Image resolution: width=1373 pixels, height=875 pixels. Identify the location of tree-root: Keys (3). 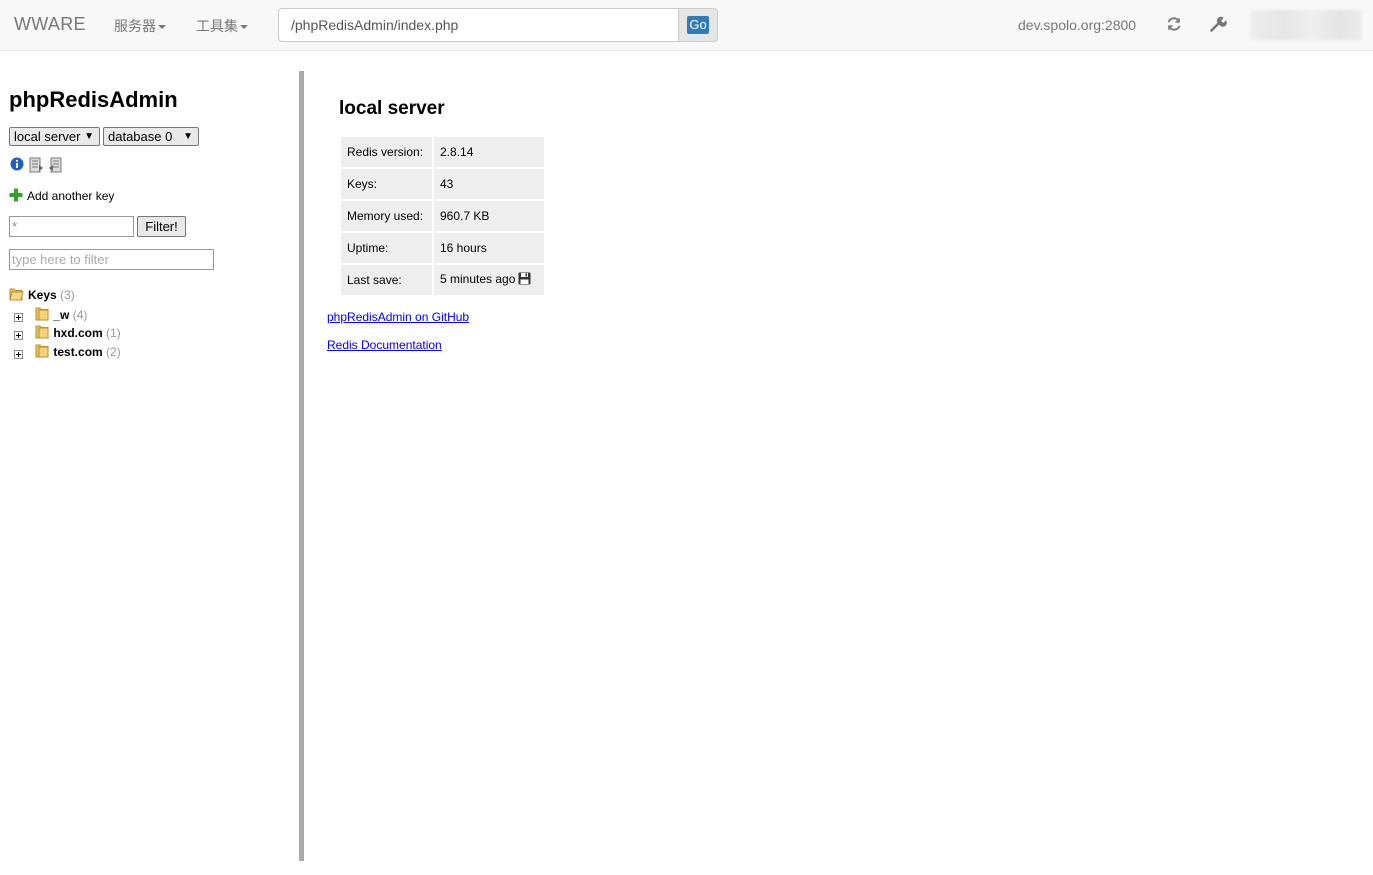
(42, 295).